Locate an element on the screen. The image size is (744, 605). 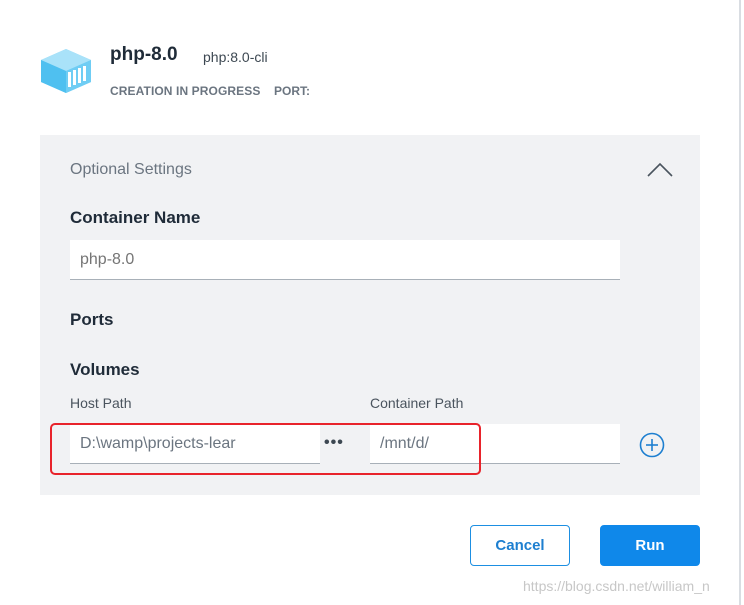
host-path-label: Host Path is located at coordinates (101, 403).